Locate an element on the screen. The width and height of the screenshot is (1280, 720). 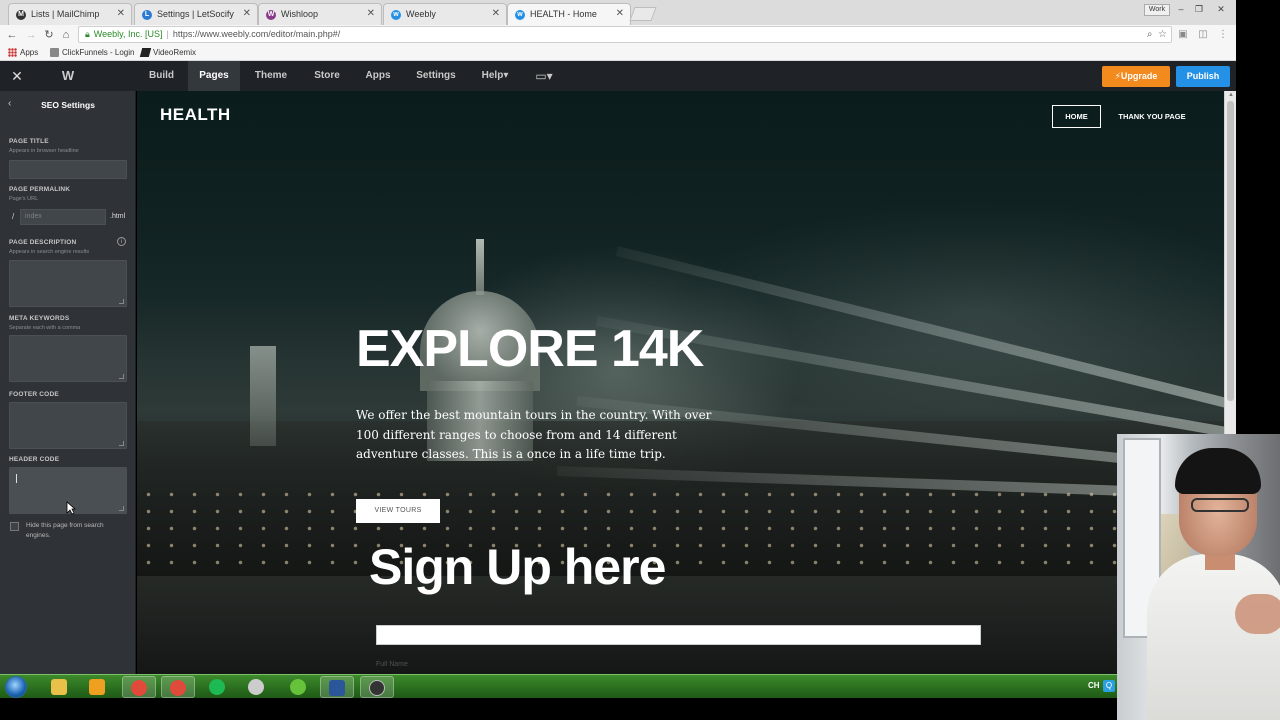
bookmark-videoremix: VideoRemix is located at coordinates (167, 53).